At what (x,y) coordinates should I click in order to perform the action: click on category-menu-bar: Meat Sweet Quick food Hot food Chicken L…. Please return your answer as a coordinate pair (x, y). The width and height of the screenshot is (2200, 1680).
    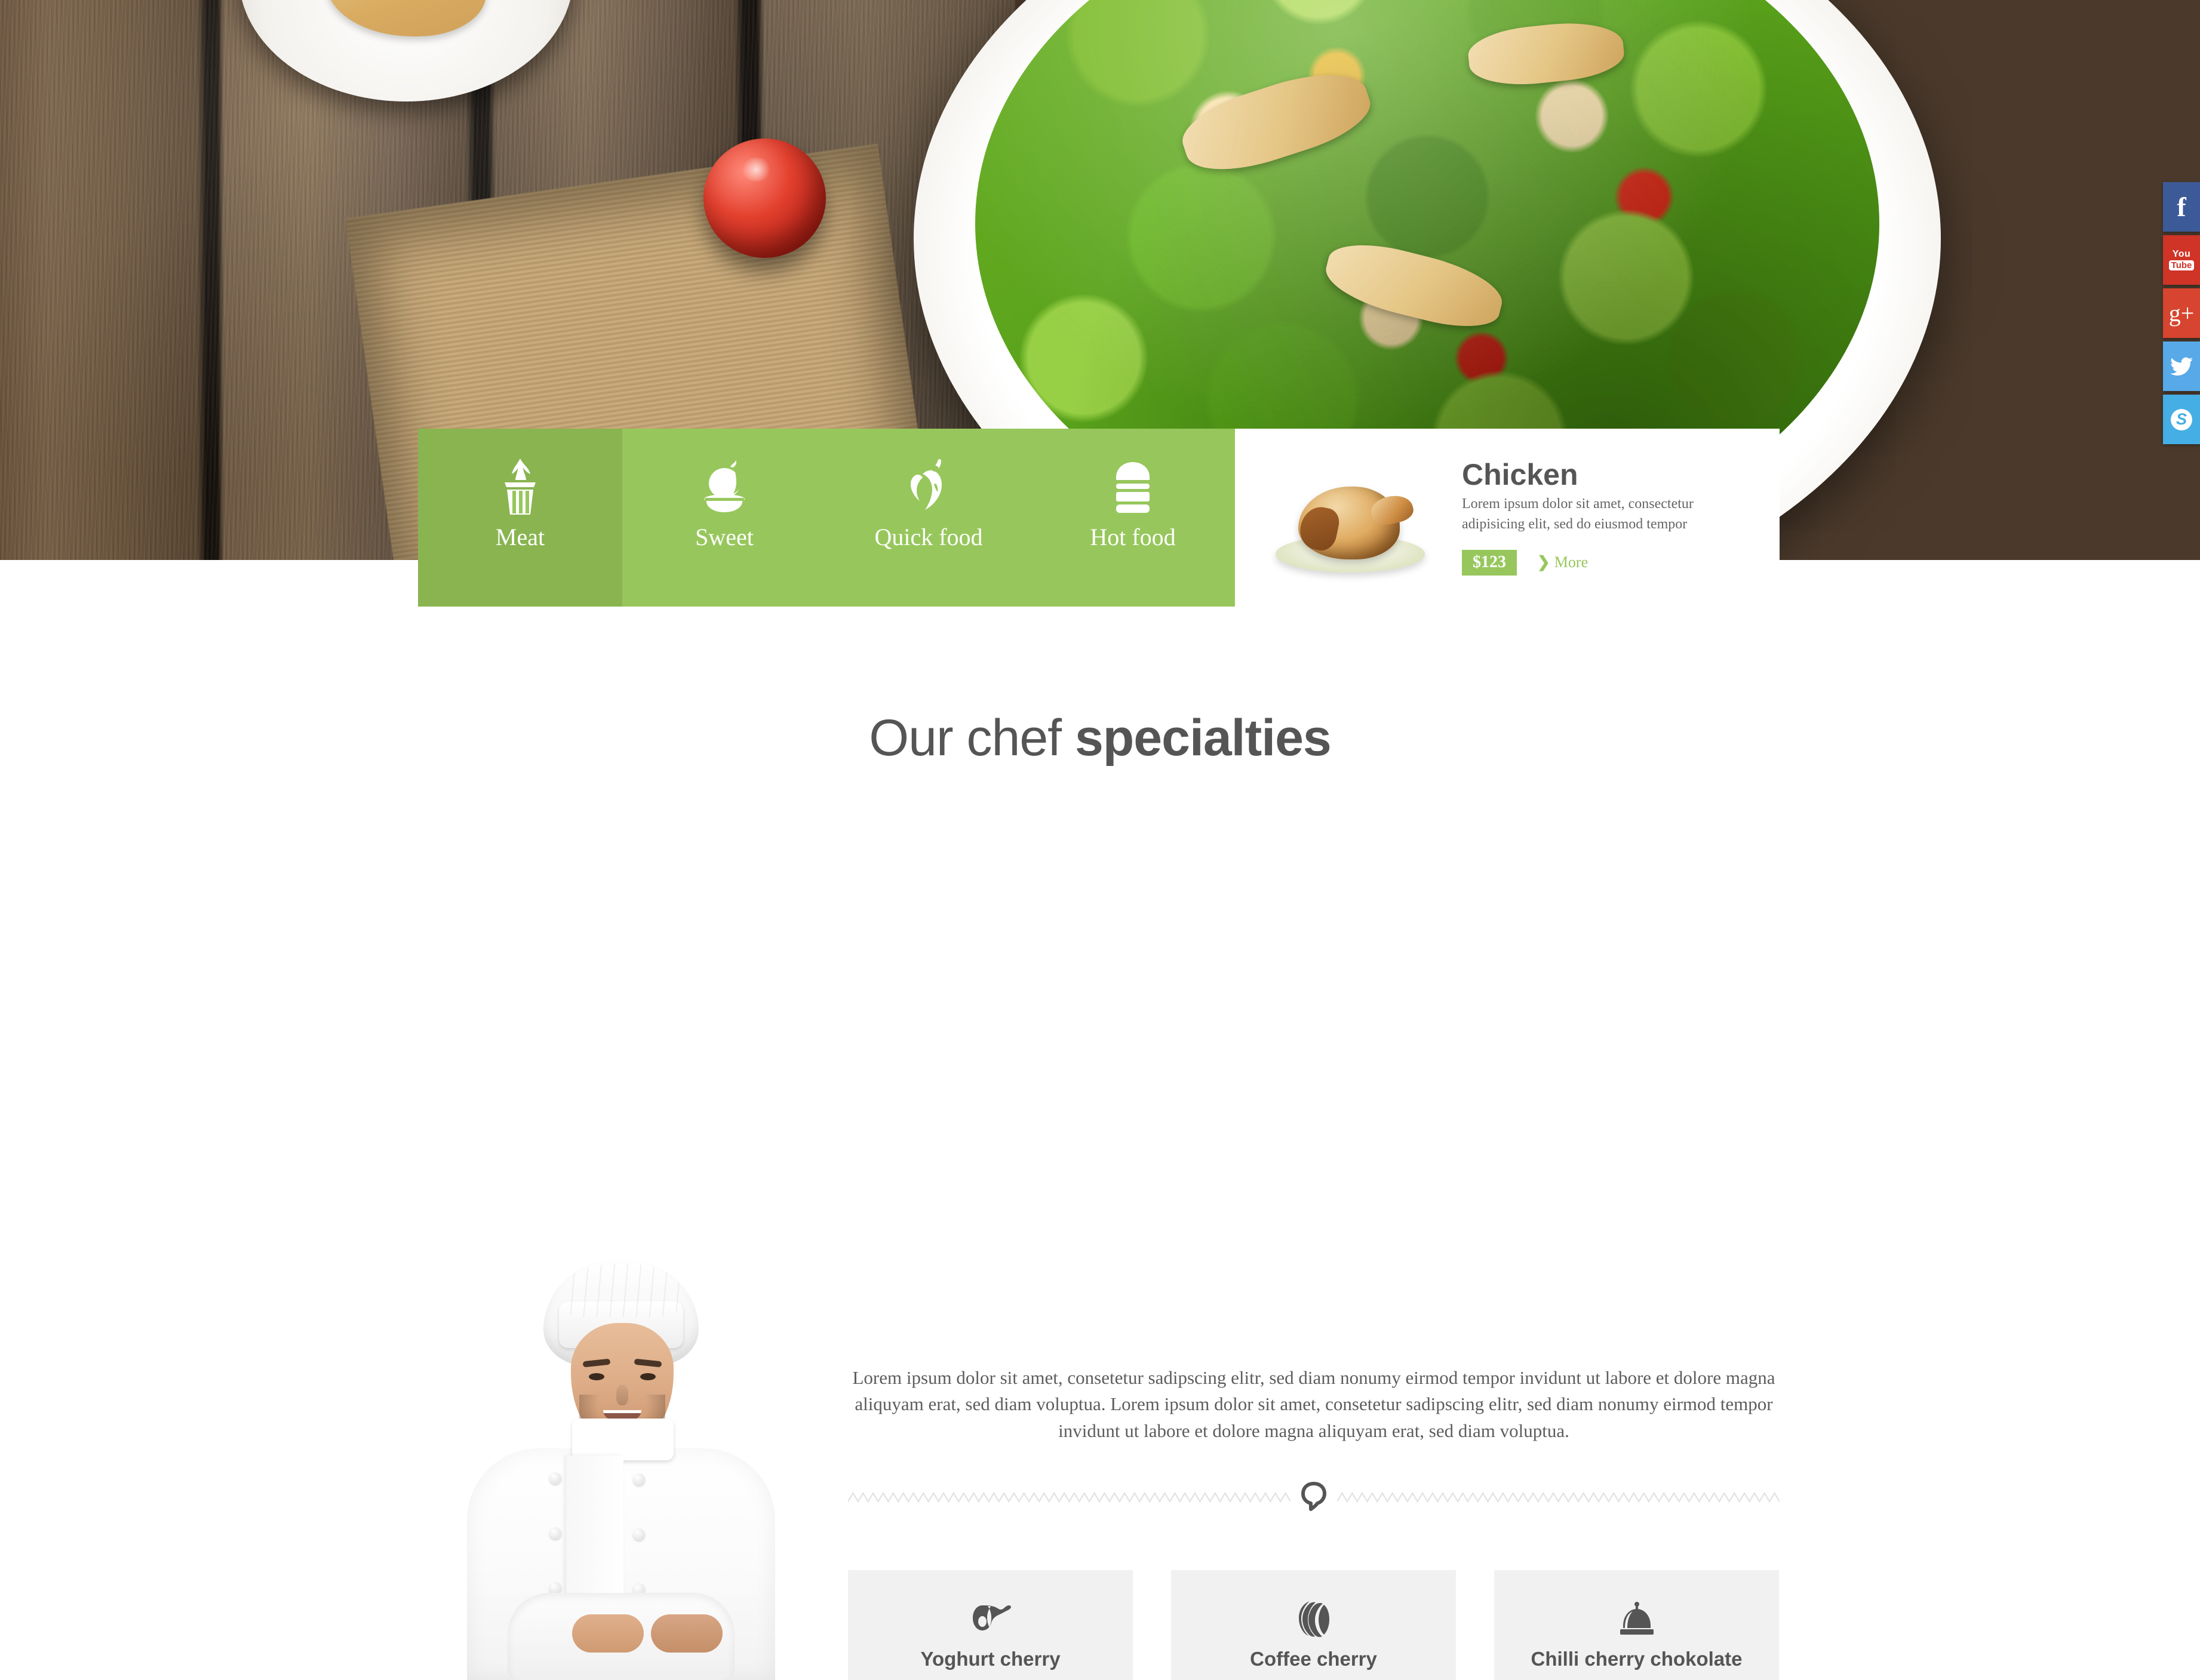
    Looking at the image, I should click on (1099, 518).